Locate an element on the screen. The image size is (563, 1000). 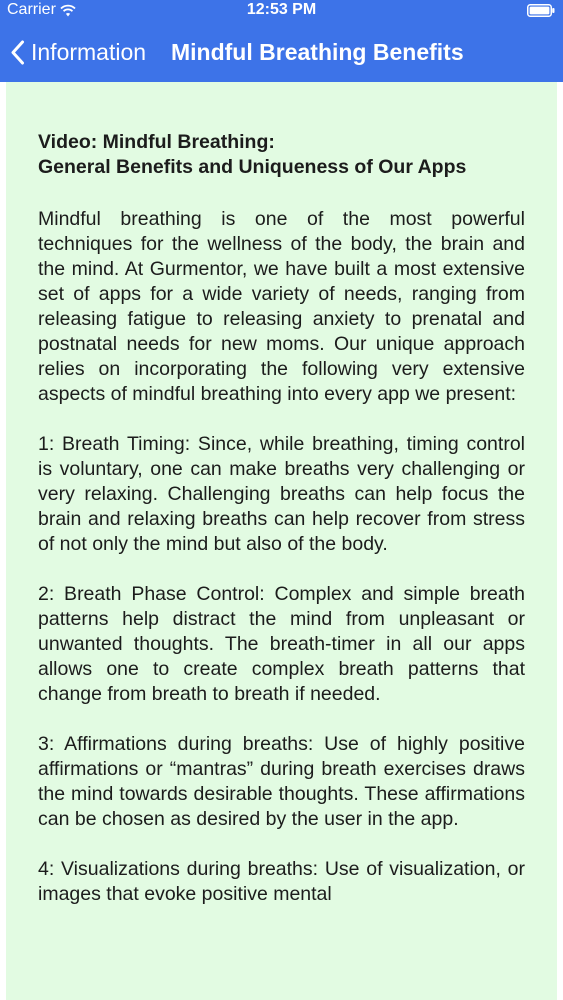
battery-icon is located at coordinates (541, 10).